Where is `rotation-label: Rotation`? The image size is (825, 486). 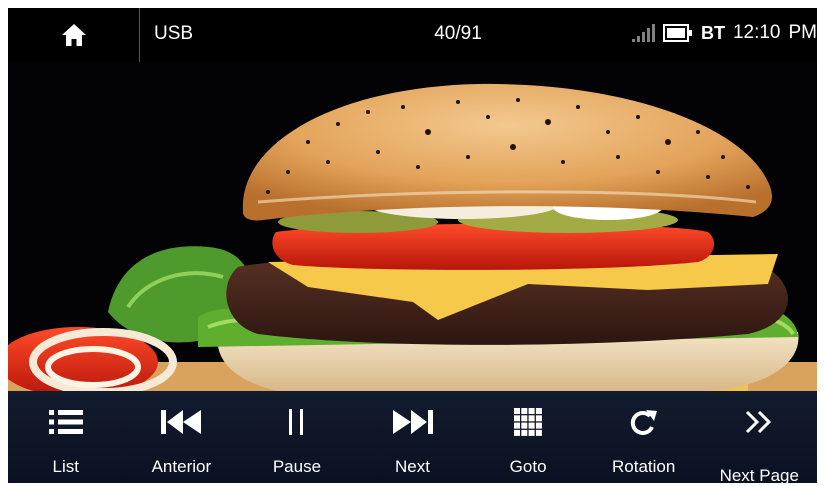
rotation-label: Rotation is located at coordinates (644, 466).